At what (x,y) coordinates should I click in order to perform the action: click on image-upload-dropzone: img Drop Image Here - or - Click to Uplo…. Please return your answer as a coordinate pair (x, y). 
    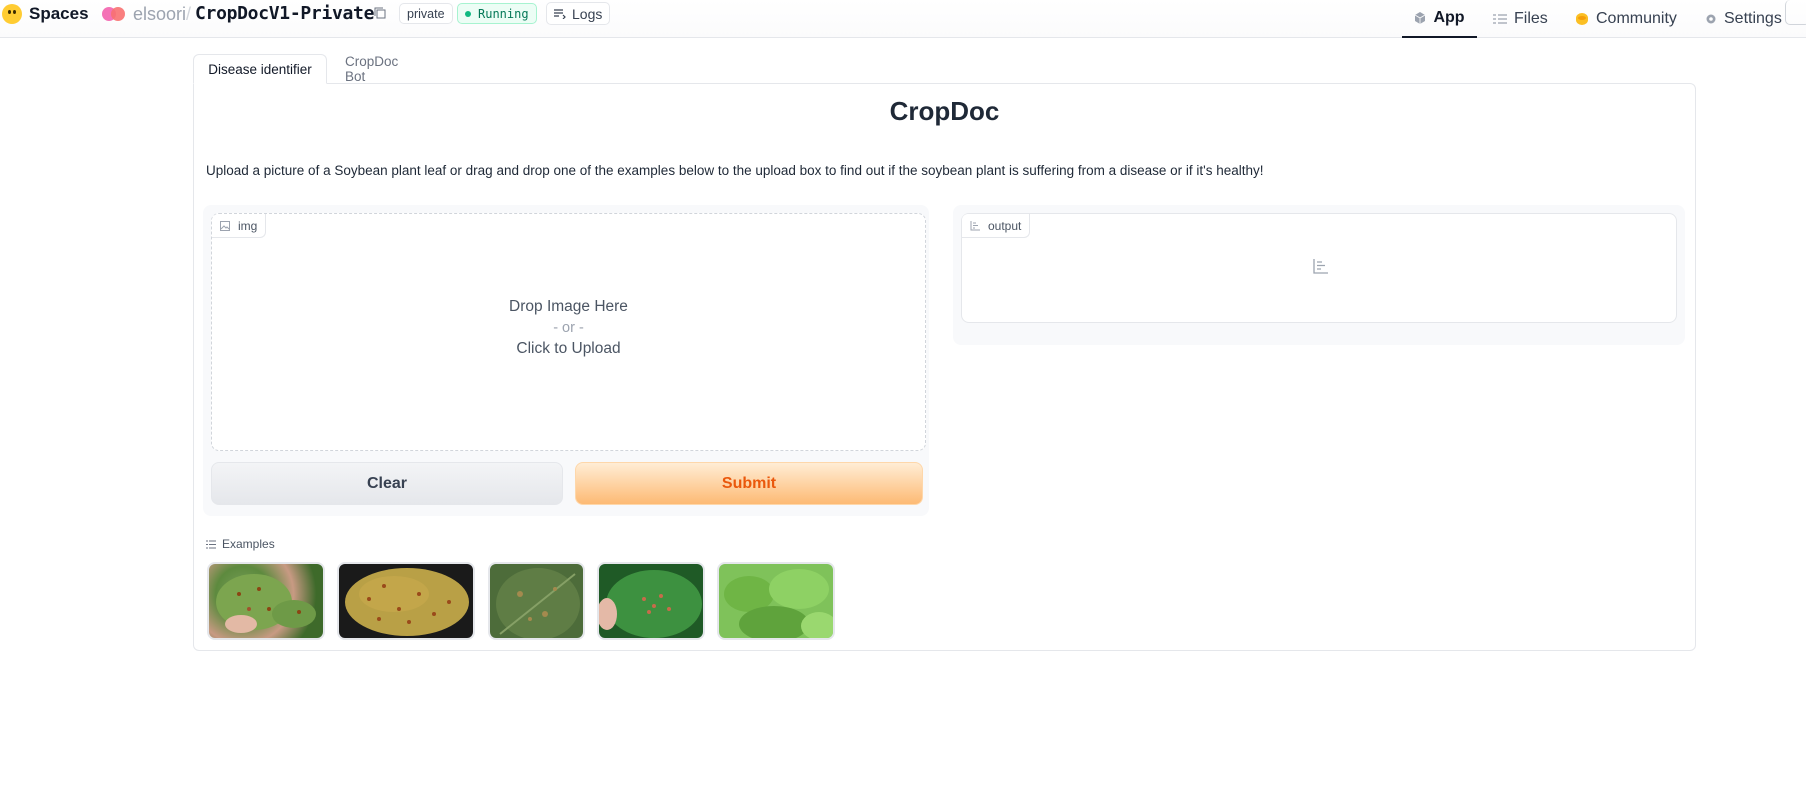
    Looking at the image, I should click on (568, 332).